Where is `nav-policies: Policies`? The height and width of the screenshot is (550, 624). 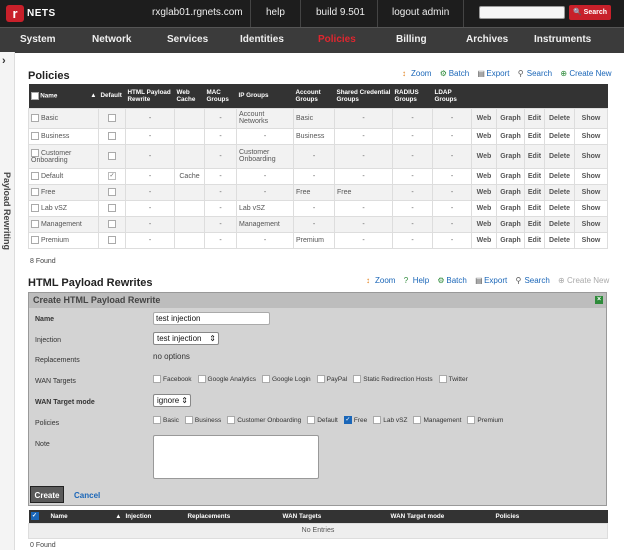
nav-policies: Policies is located at coordinates (337, 40).